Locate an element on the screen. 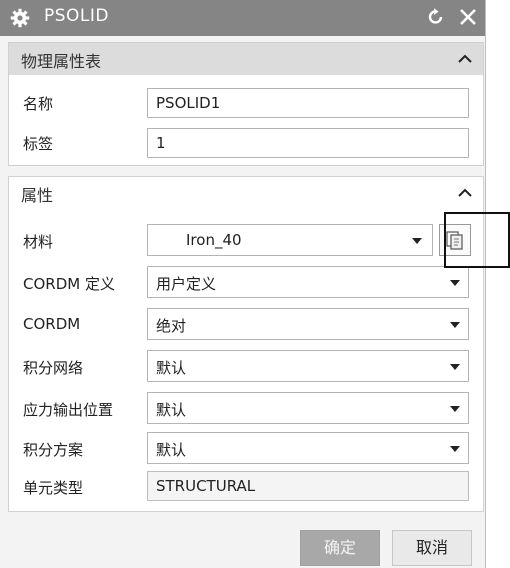 Image resolution: width=510 pixels, height=568 pixels. cordm-dropdown: 绝对 is located at coordinates (308, 324).